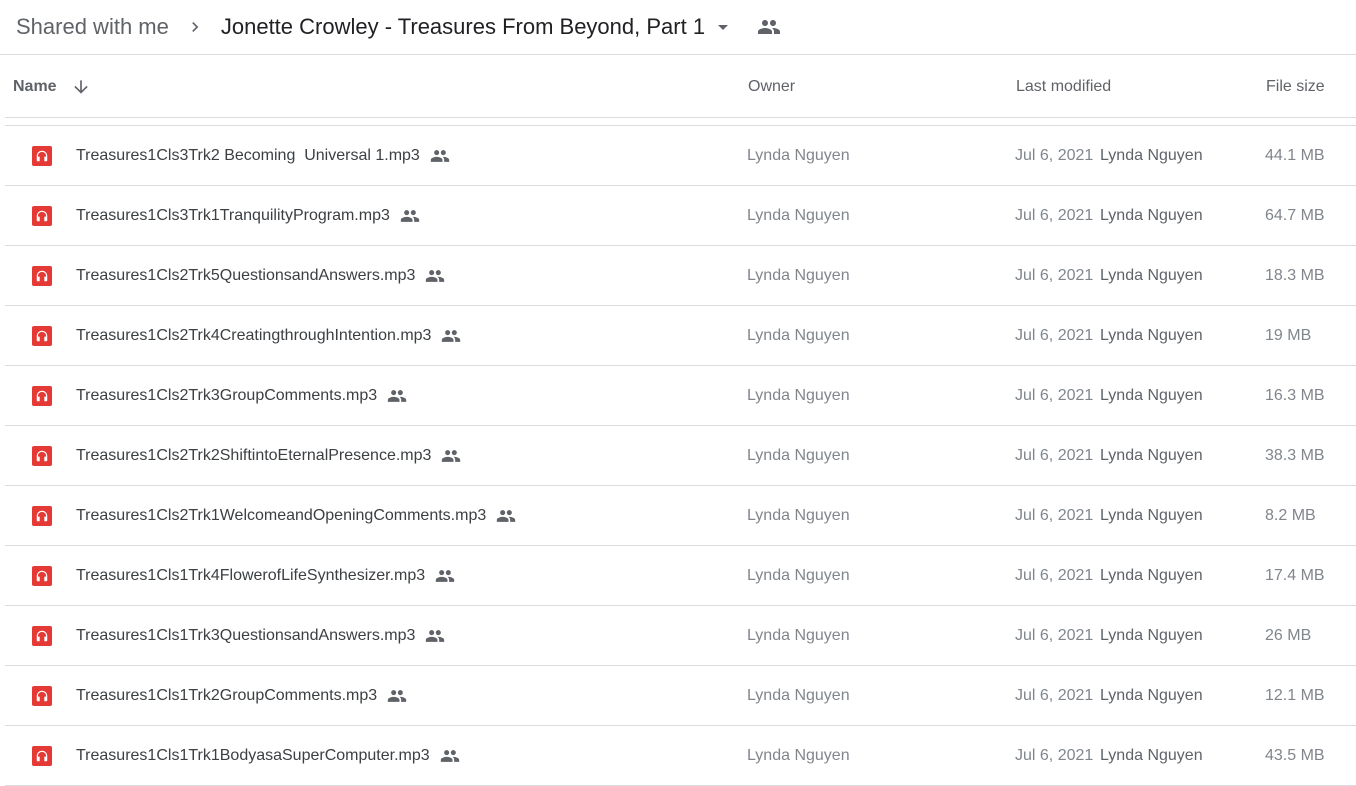  I want to click on file-size: 26 MB, so click(1288, 635).